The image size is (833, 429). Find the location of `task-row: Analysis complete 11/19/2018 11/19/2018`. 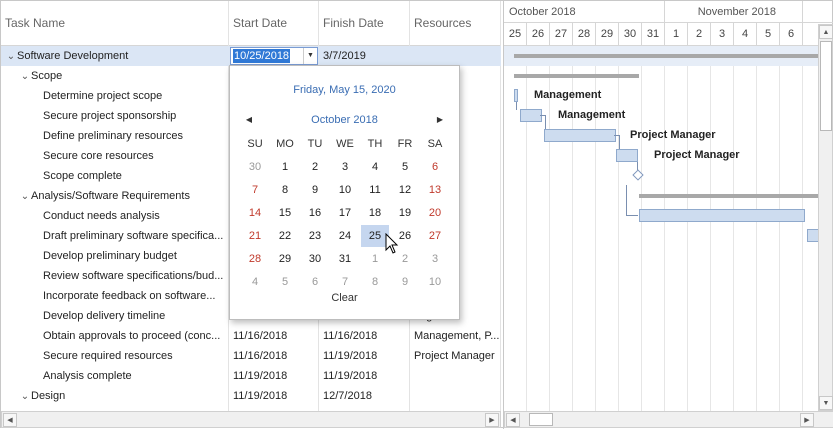

task-row: Analysis complete 11/19/2018 11/19/2018 is located at coordinates (251, 376).